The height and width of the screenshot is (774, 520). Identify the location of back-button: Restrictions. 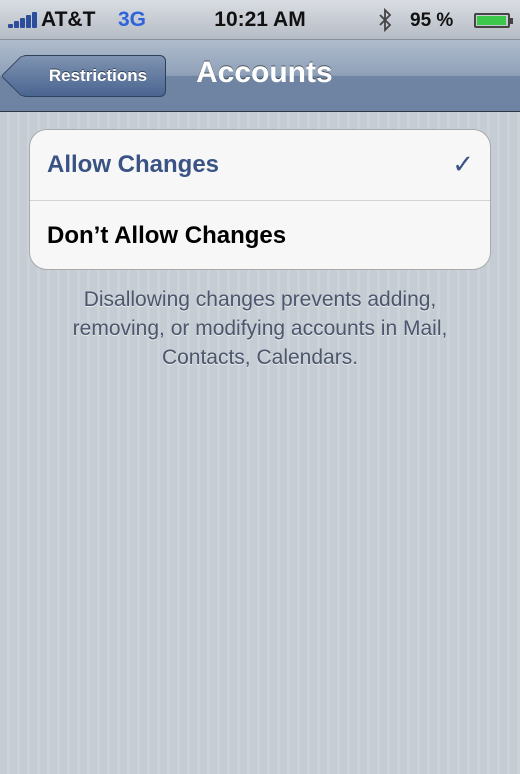
(93, 76).